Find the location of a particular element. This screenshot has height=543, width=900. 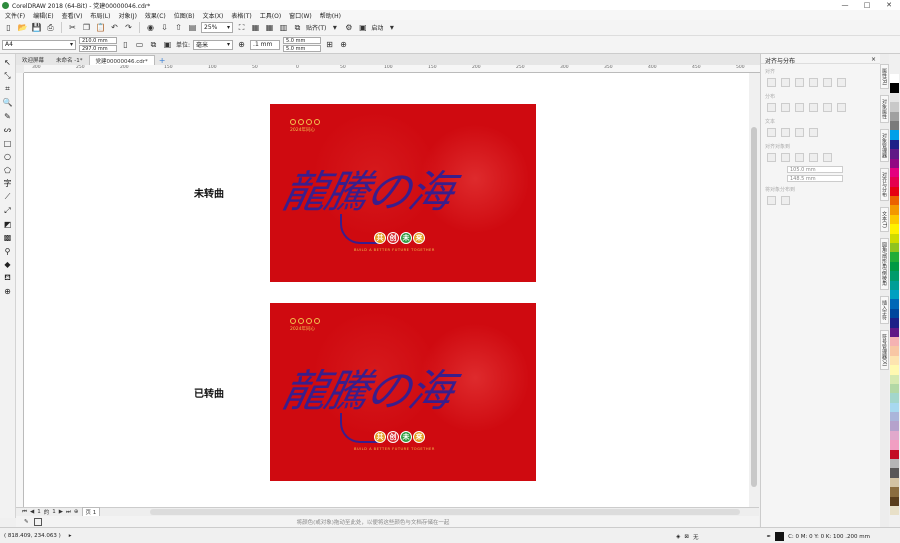

redo-icon: ↷ is located at coordinates (128, 27).